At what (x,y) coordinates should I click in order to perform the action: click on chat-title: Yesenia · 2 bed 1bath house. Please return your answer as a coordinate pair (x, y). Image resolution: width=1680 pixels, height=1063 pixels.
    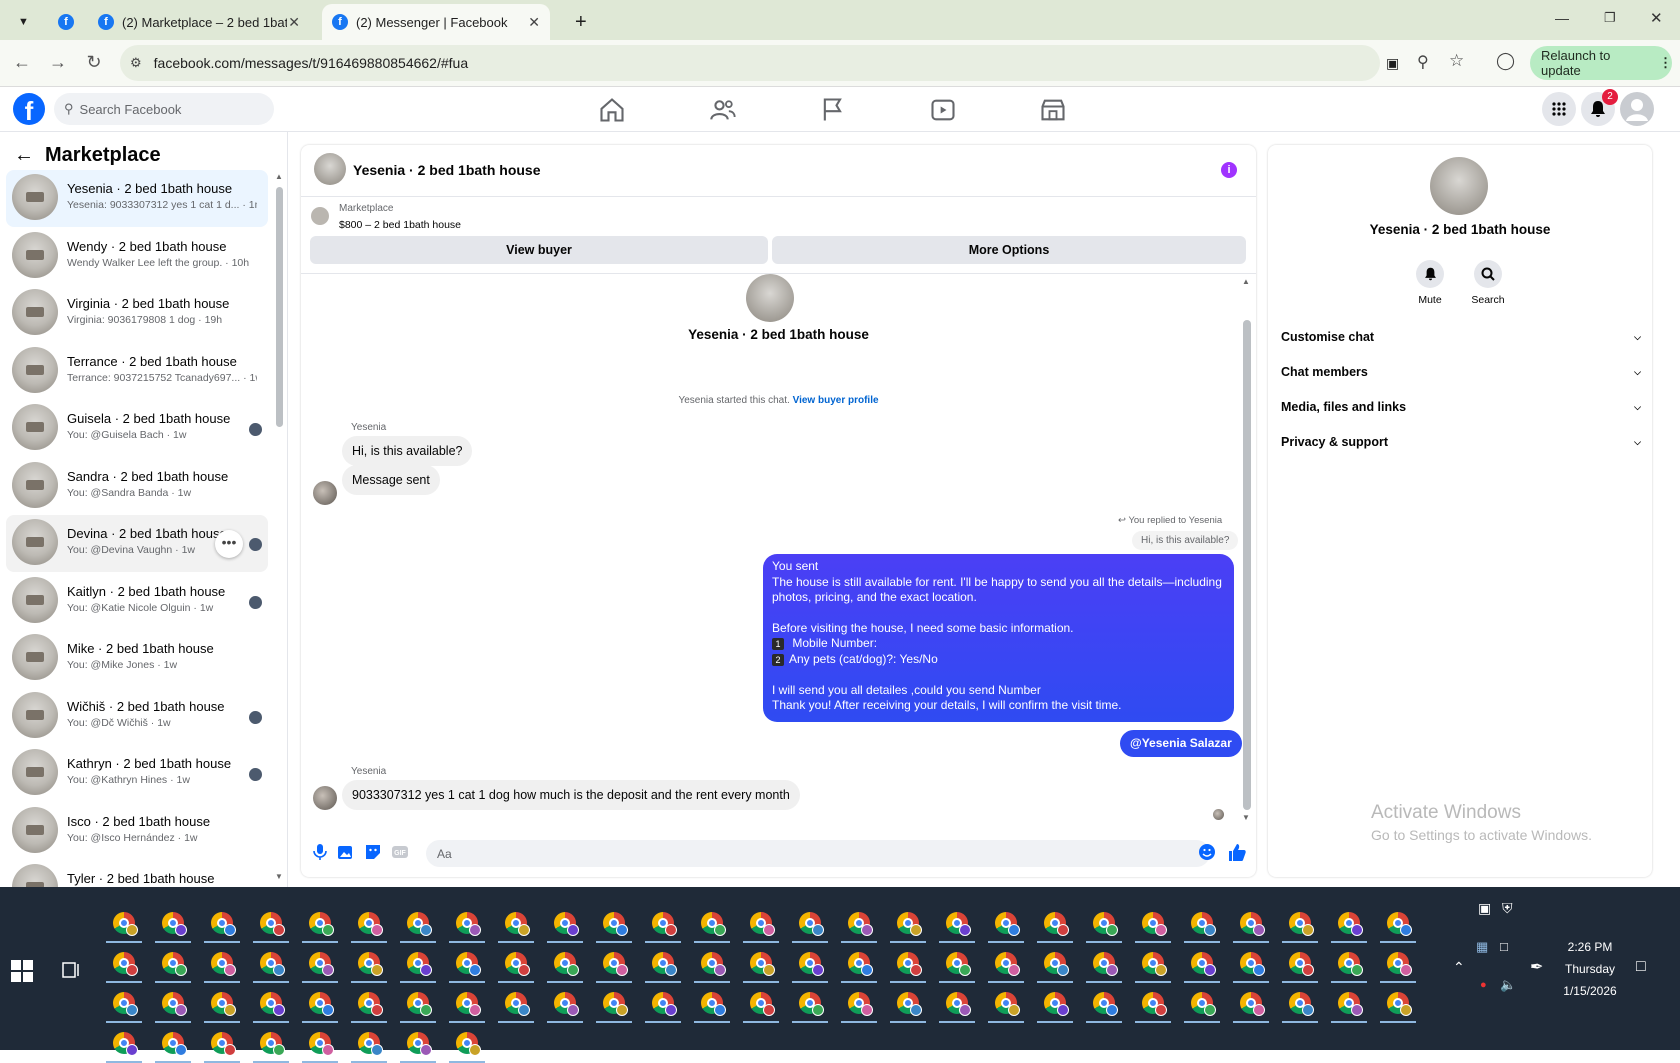
    Looking at the image, I should click on (447, 170).